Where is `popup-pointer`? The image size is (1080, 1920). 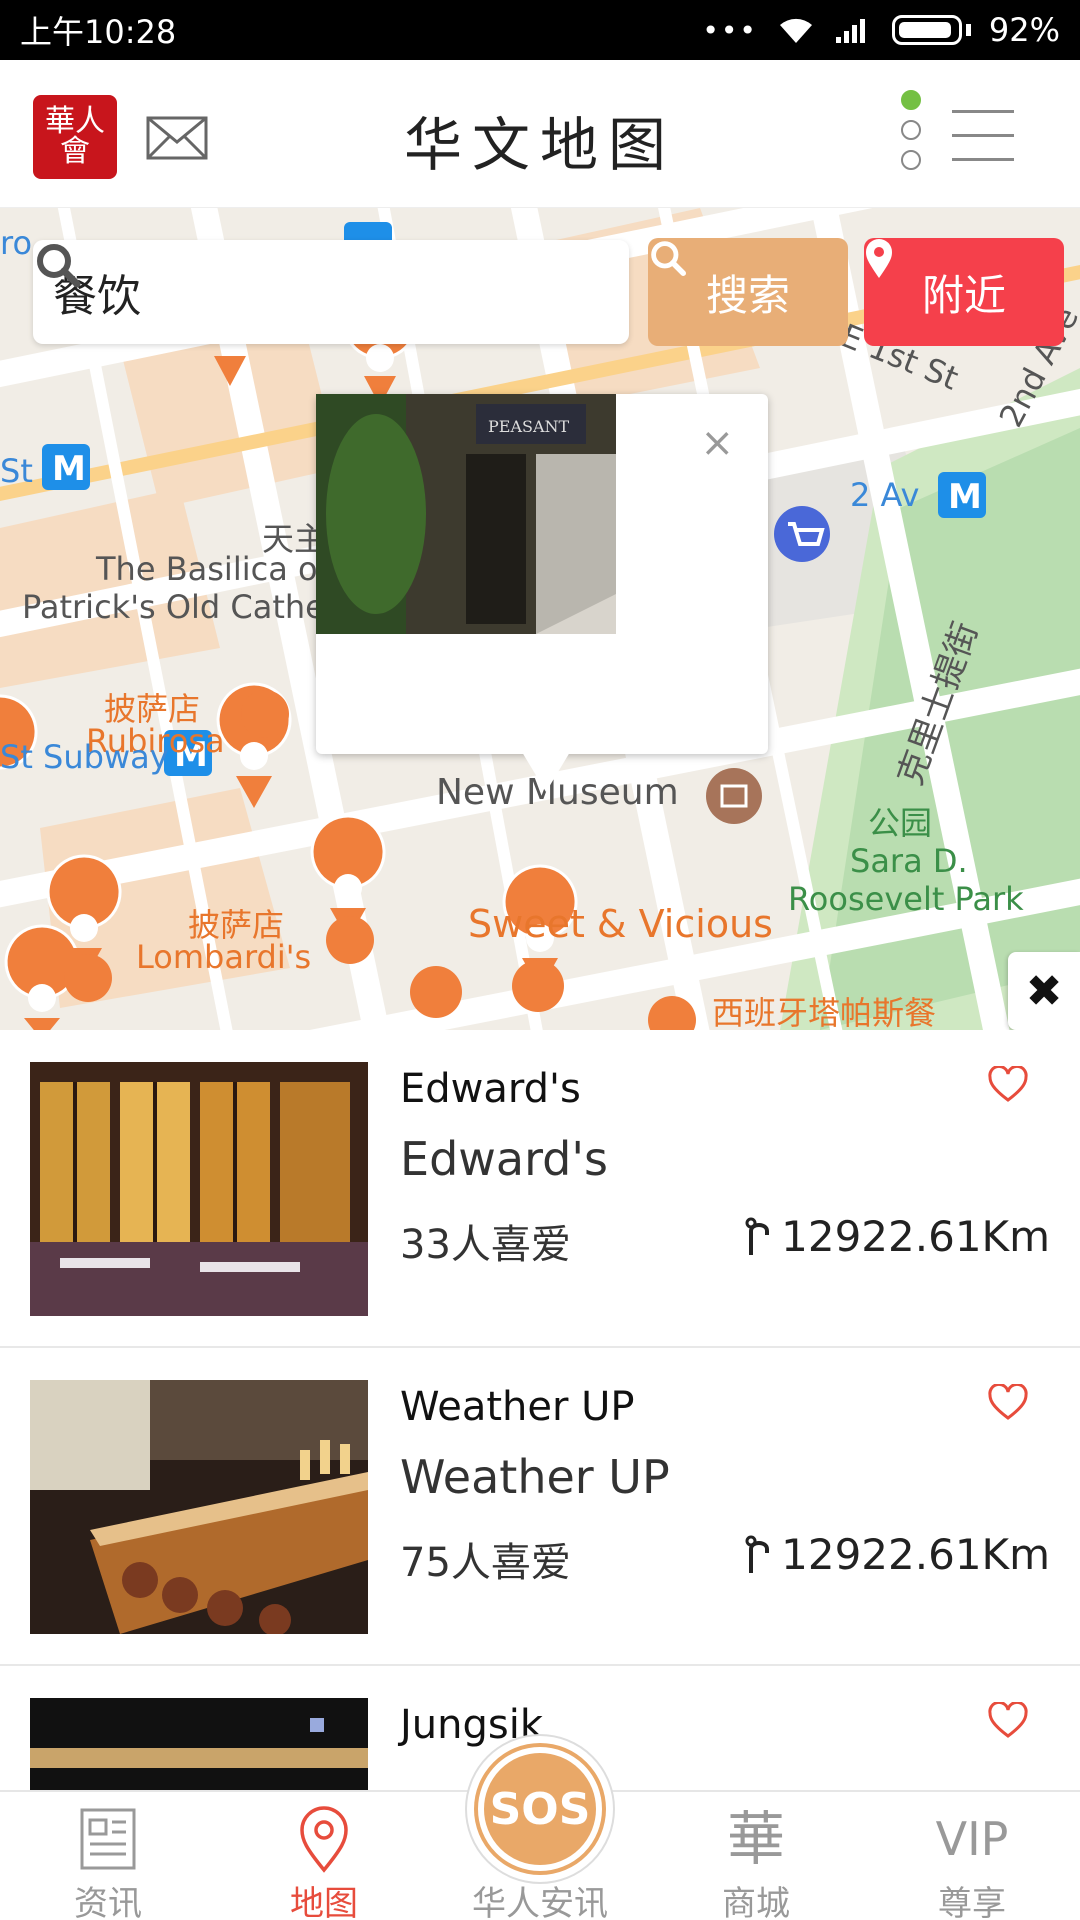 popup-pointer is located at coordinates (546, 772).